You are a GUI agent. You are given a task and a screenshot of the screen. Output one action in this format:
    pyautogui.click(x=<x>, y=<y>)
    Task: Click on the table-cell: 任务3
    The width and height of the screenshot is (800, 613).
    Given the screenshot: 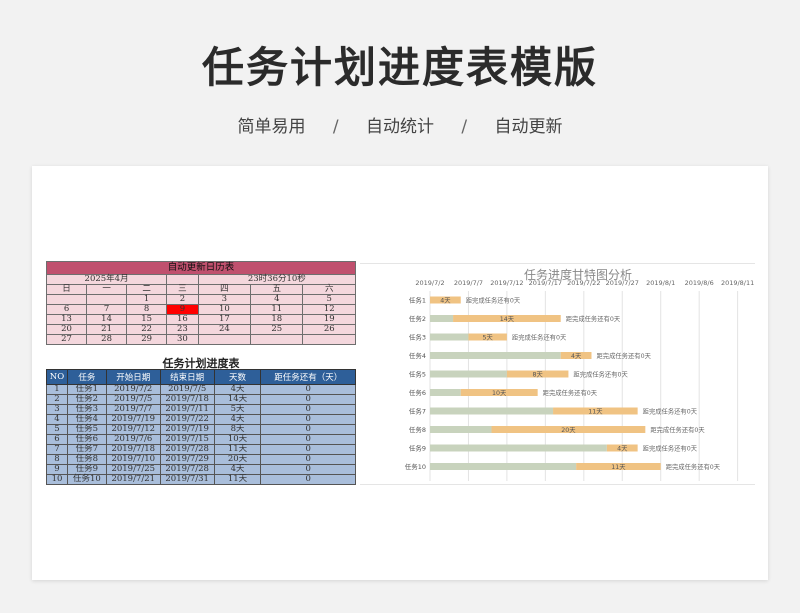 What is the action you would take?
    pyautogui.click(x=86, y=409)
    